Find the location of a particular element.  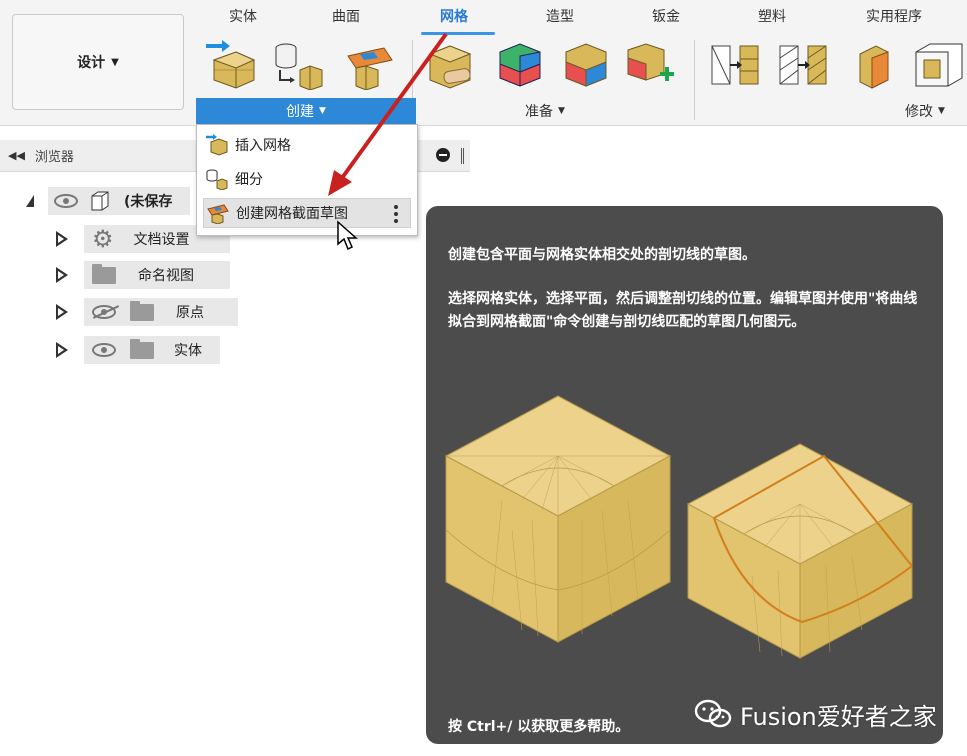

generate-face-groups-icon is located at coordinates (650, 65).